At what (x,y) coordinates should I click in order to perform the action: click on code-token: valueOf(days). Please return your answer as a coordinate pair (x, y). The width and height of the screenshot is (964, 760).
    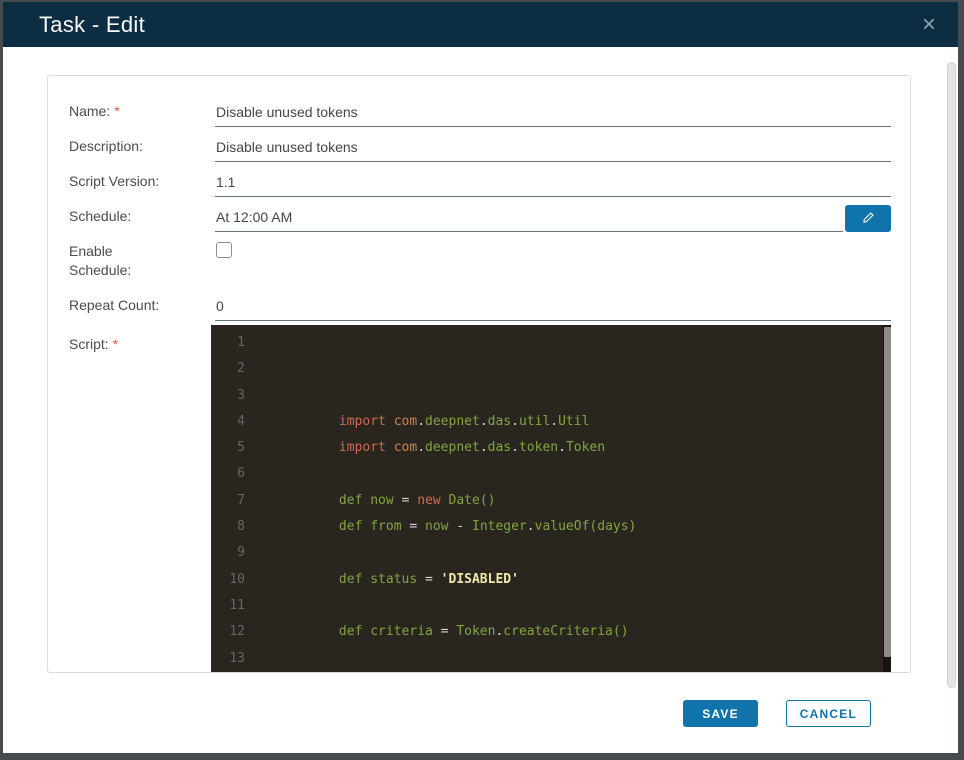
    Looking at the image, I should click on (585, 527).